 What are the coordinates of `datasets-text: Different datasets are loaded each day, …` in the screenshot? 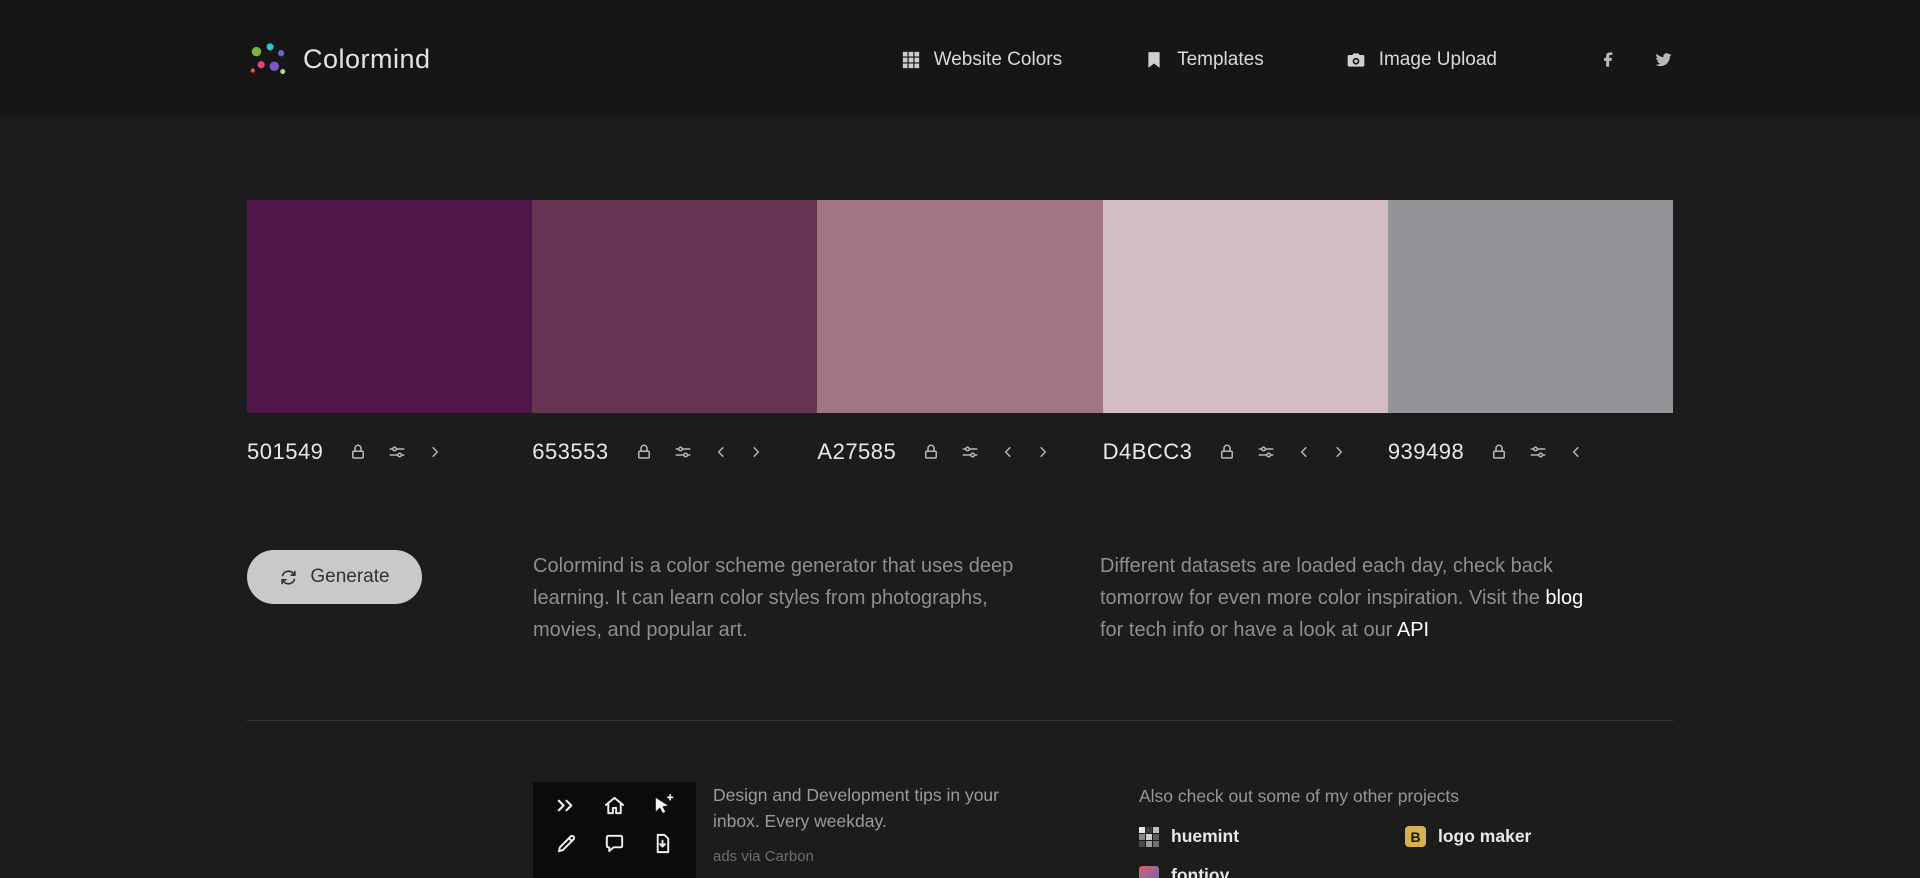 It's located at (1346, 598).